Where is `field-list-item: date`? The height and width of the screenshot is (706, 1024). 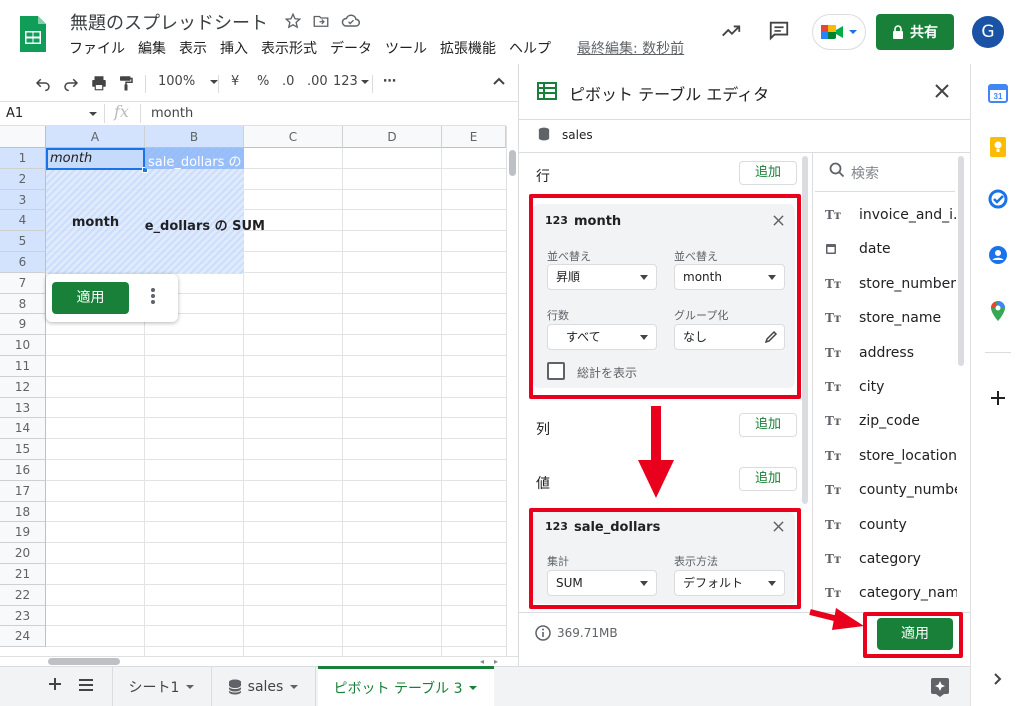
field-list-item: date is located at coordinates (854, 249).